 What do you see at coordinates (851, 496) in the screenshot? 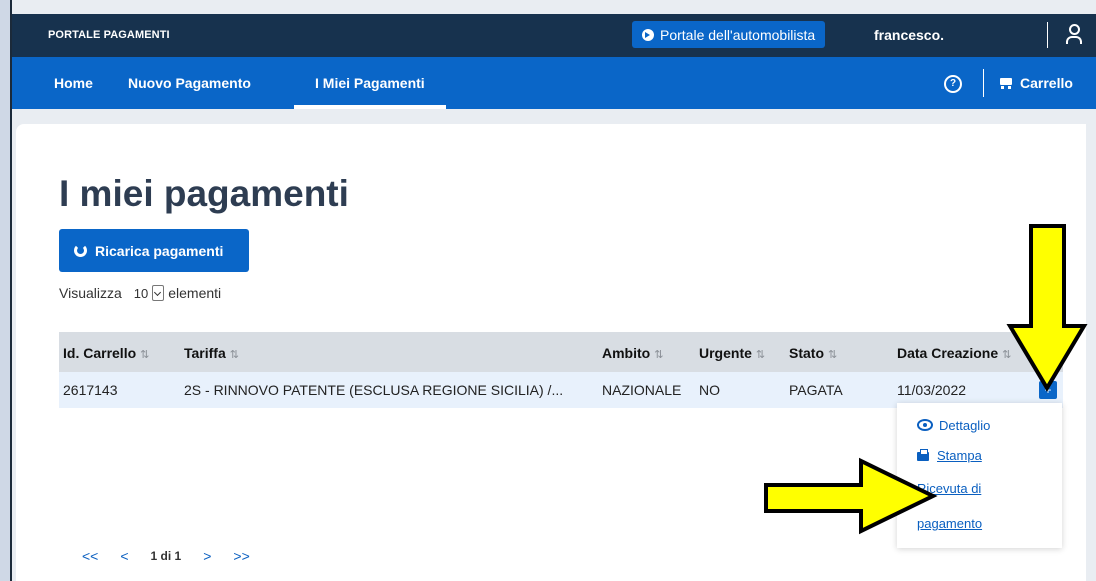
I see `right-arrow-annotation` at bounding box center [851, 496].